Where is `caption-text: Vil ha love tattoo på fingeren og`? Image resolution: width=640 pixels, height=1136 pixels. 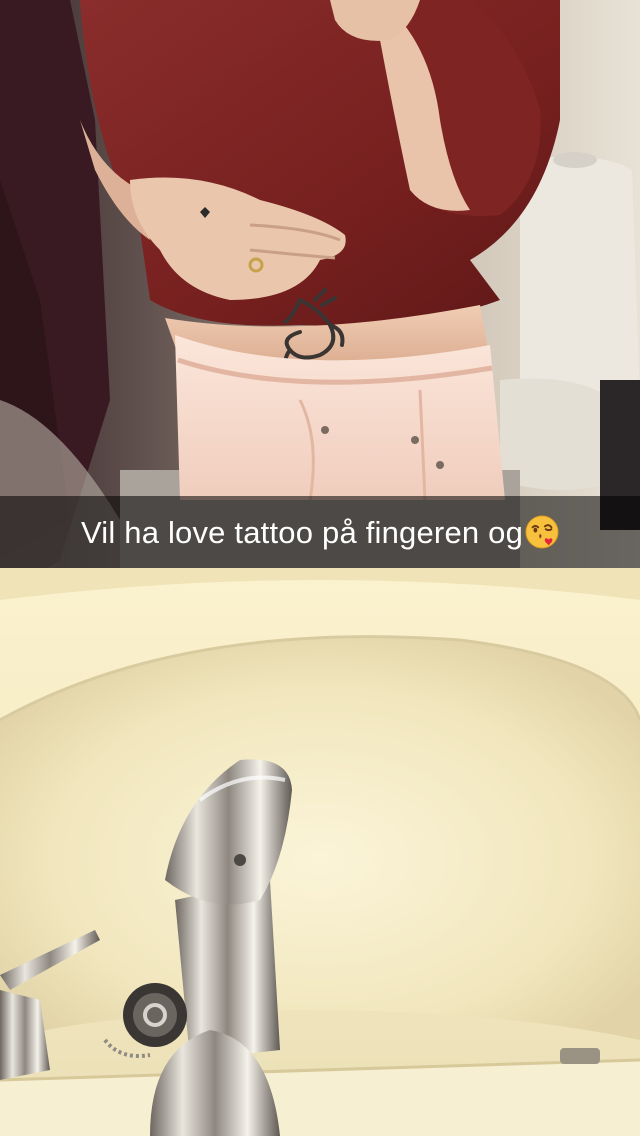
caption-text: Vil ha love tattoo på fingeren og is located at coordinates (320, 532).